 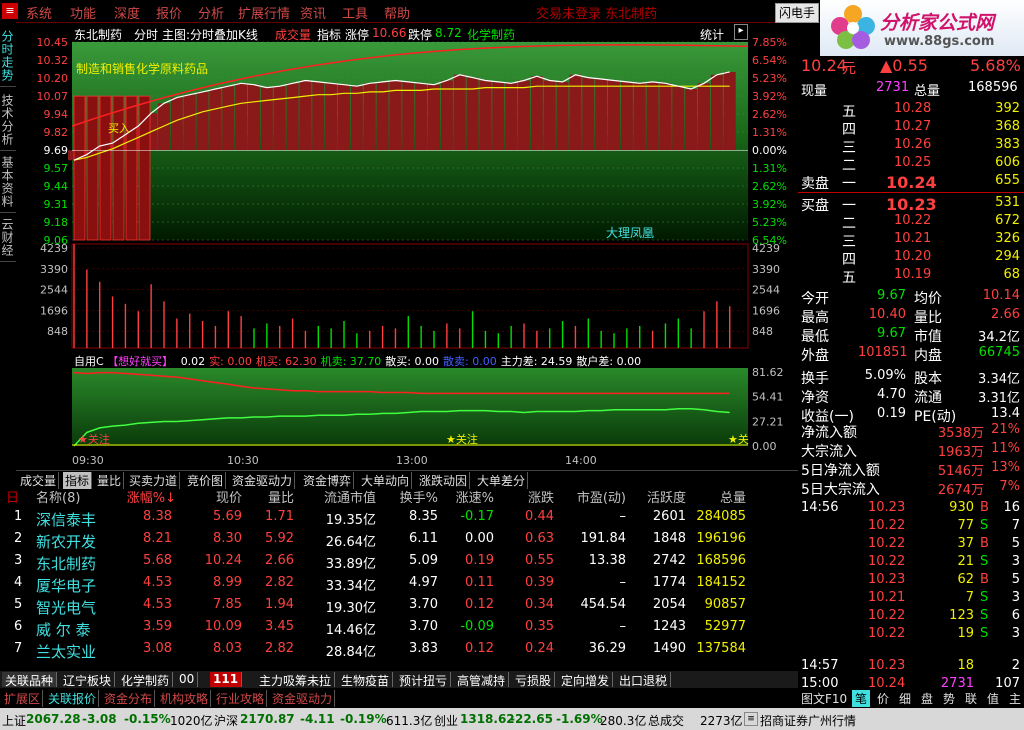 I want to click on stat-value-2: 34.2亿, so click(x=999, y=337).